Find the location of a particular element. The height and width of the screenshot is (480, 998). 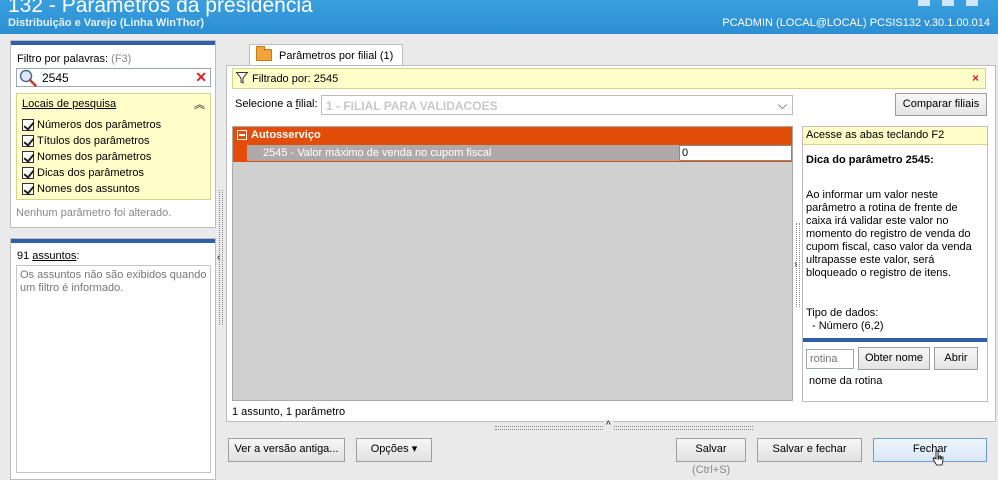

group-label: Autosserviço is located at coordinates (286, 135).